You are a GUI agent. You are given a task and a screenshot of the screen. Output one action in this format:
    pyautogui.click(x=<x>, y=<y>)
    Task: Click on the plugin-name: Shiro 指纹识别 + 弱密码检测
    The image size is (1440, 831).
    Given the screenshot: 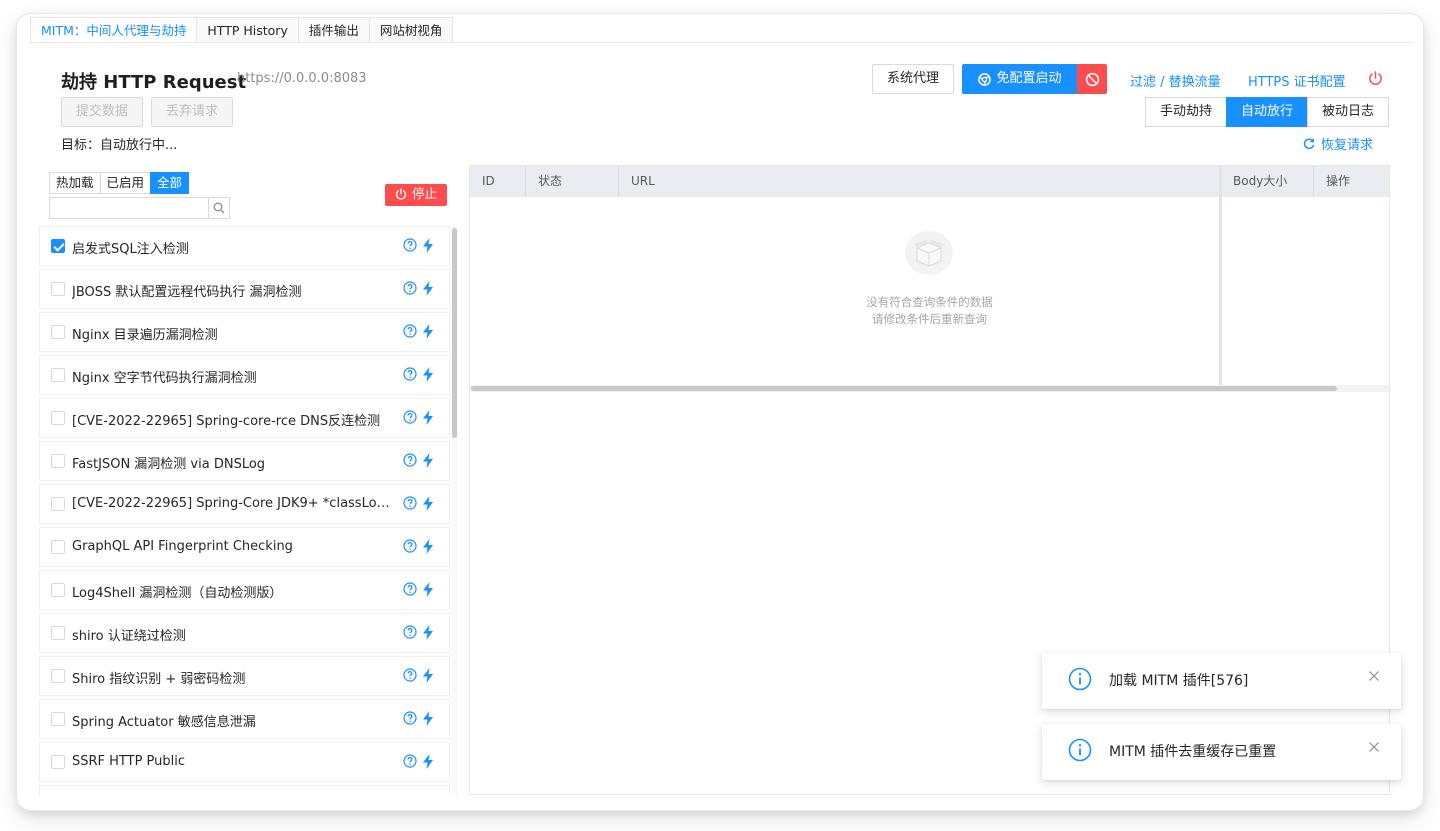 What is the action you would take?
    pyautogui.click(x=159, y=679)
    